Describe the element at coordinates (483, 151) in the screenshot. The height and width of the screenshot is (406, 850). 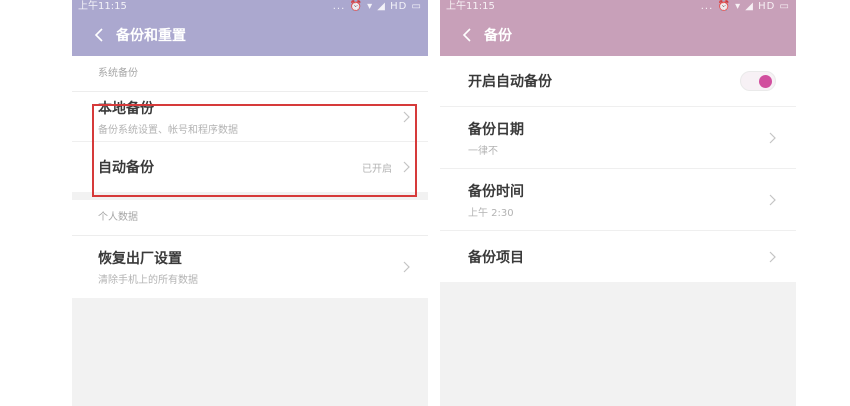
I see `backup-date-value: 一律不` at that location.